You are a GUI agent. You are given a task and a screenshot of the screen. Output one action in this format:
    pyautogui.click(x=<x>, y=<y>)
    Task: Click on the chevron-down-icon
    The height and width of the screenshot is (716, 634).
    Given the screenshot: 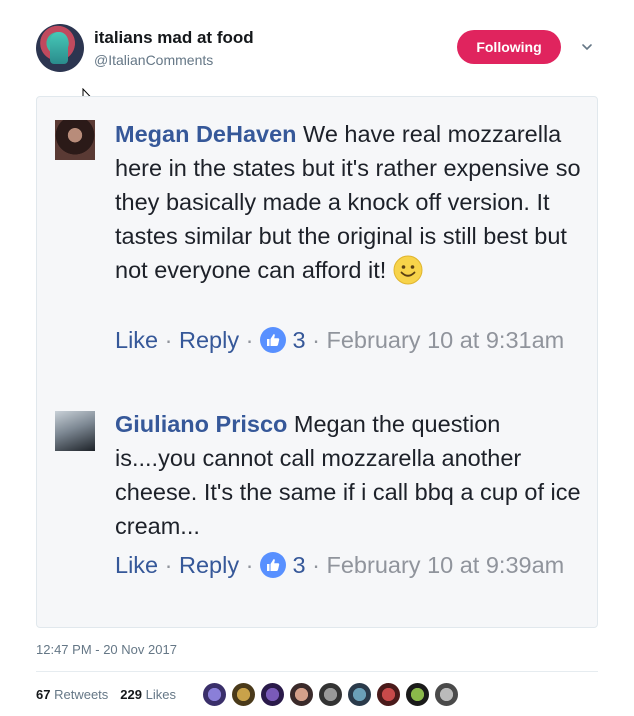 What is the action you would take?
    pyautogui.click(x=587, y=47)
    